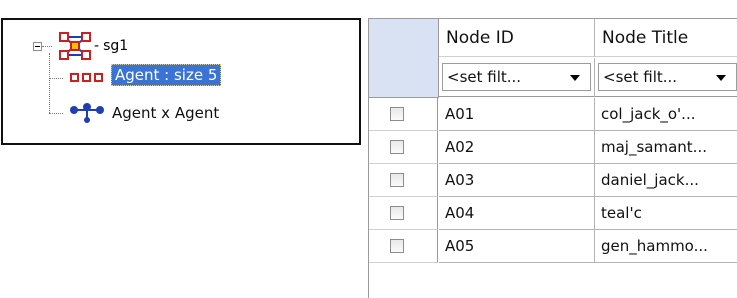  Describe the element at coordinates (666, 38) in the screenshot. I see `column-header-node-title: Node Title` at that location.